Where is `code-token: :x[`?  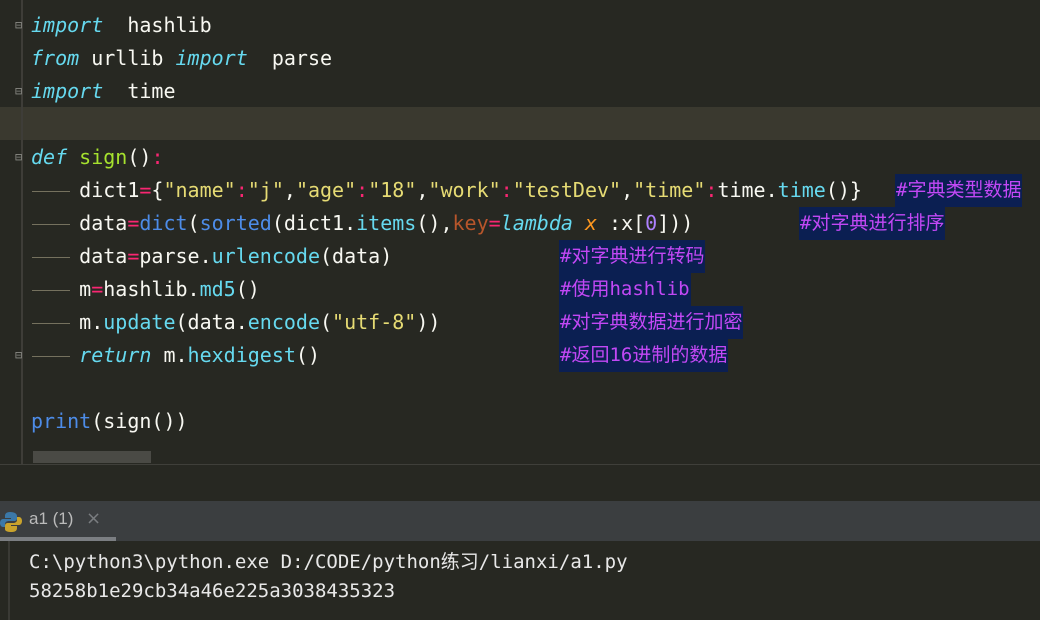
code-token: :x[ is located at coordinates (621, 223).